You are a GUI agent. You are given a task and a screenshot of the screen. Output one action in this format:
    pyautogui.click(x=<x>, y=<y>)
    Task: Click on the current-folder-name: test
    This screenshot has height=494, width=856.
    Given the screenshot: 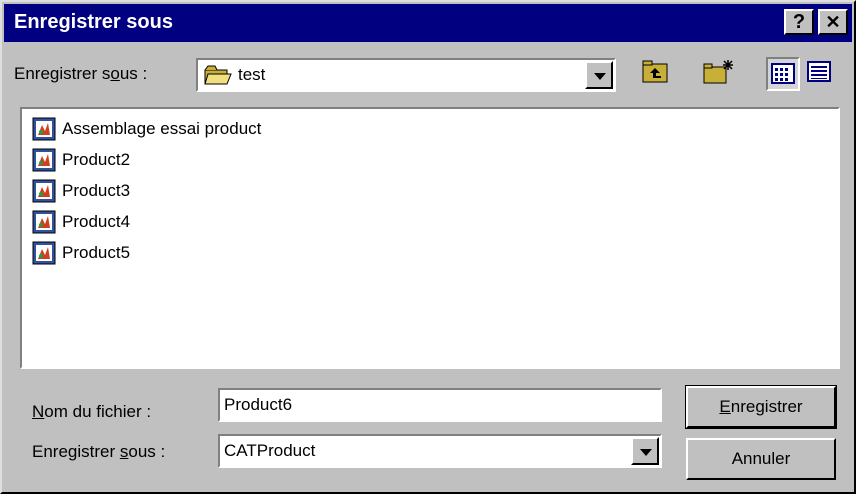 What is the action you would take?
    pyautogui.click(x=252, y=74)
    